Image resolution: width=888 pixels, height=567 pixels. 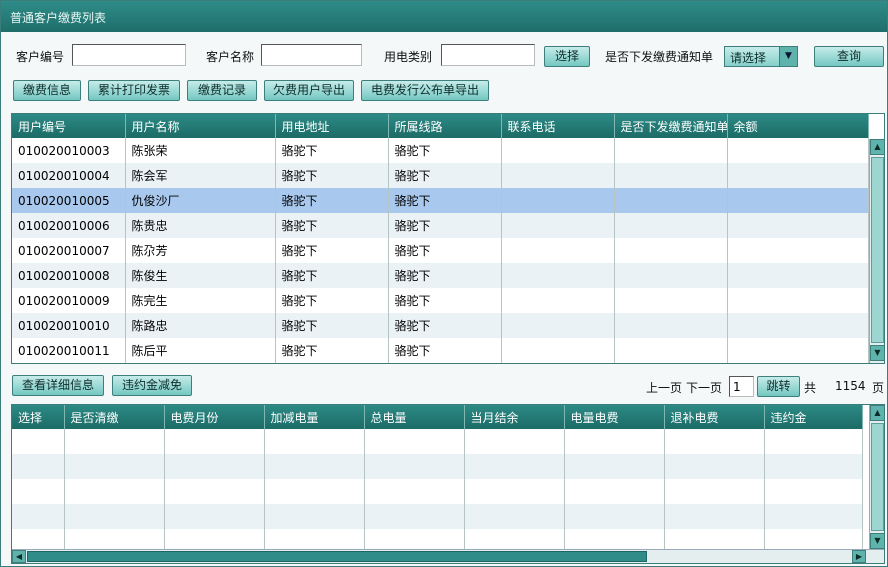 I want to click on customer-table-row: 010020010005 仇俊沙厂 骆驼下 骆驼下, so click(x=440, y=200).